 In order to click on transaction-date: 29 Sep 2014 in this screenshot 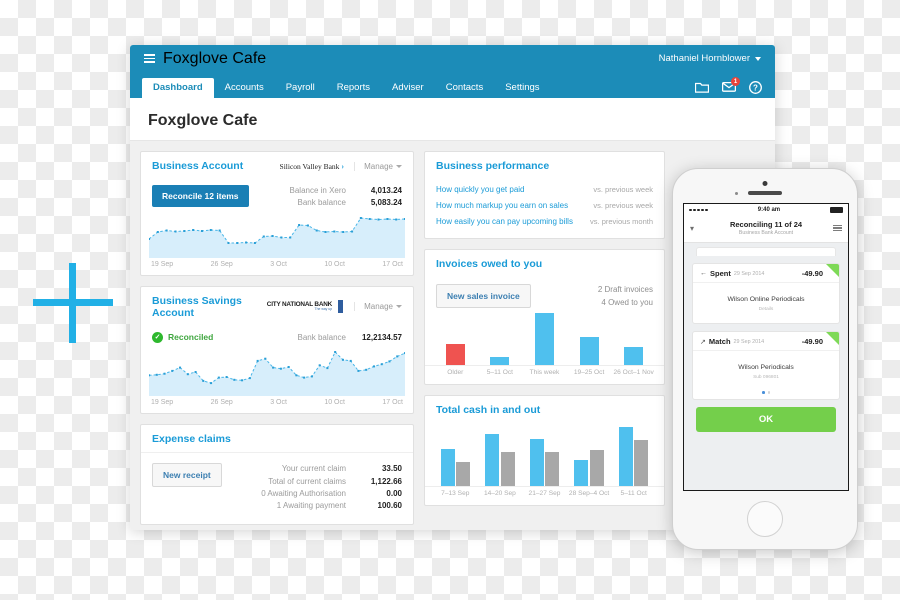, I will do `click(749, 341)`.